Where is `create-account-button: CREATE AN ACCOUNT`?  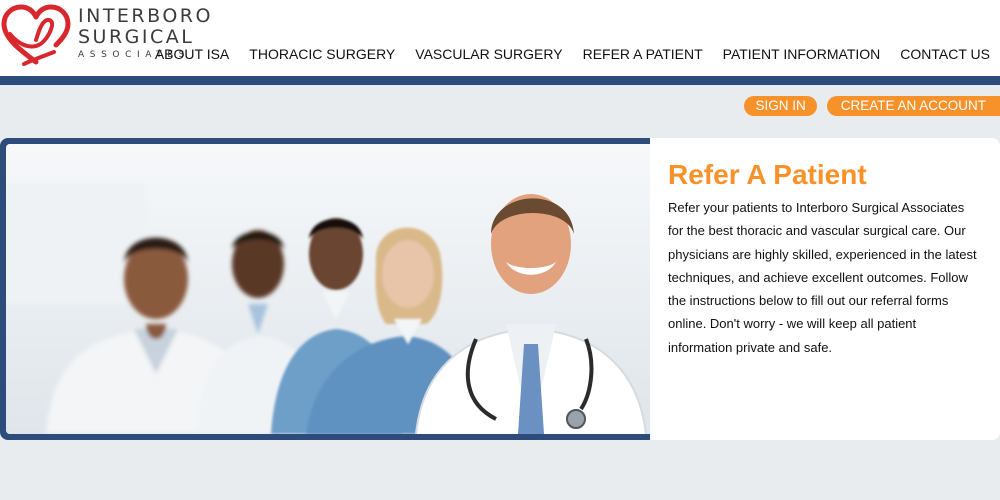 create-account-button: CREATE AN ACCOUNT is located at coordinates (913, 106).